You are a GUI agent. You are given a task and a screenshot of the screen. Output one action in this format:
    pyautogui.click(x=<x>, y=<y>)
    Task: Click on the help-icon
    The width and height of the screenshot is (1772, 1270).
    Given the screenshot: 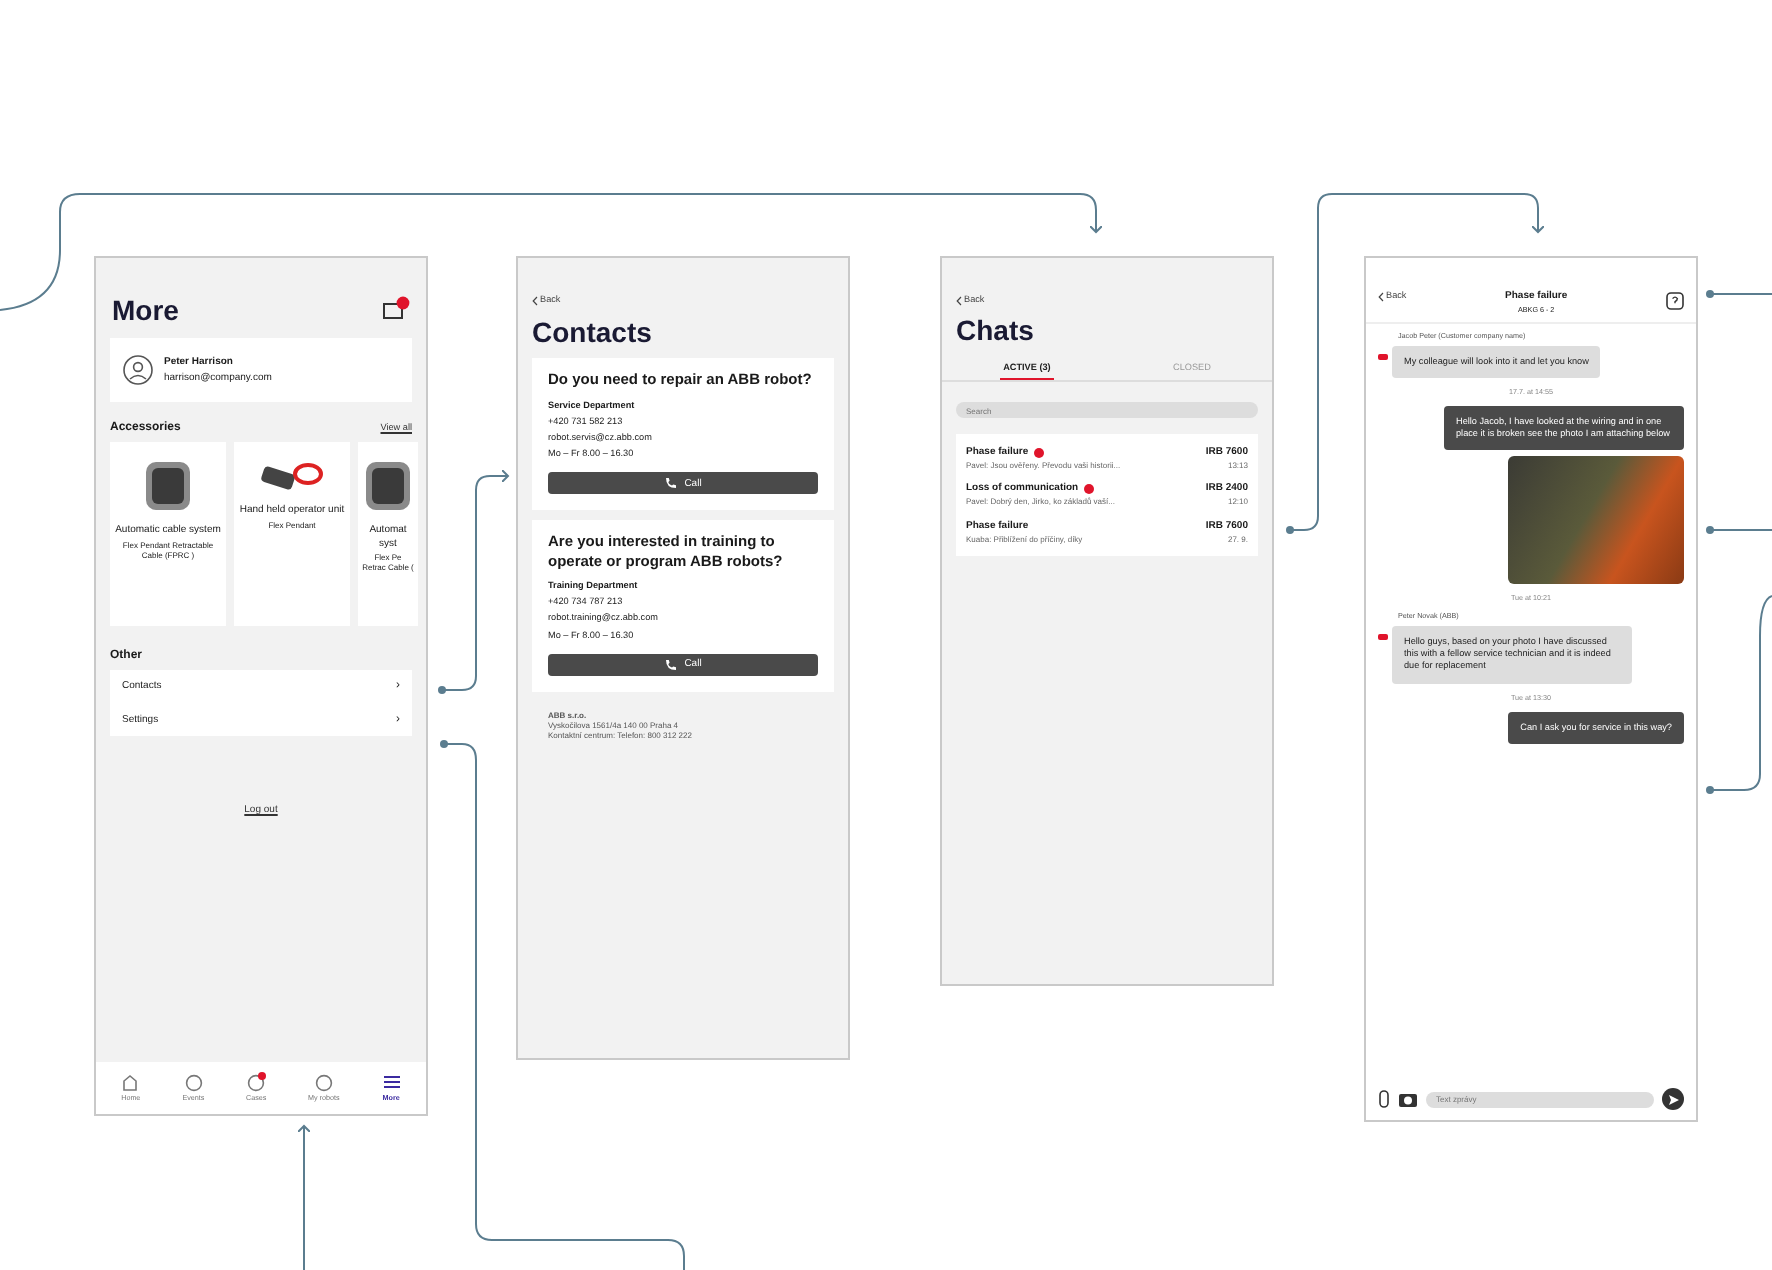 What is the action you would take?
    pyautogui.click(x=1674, y=301)
    